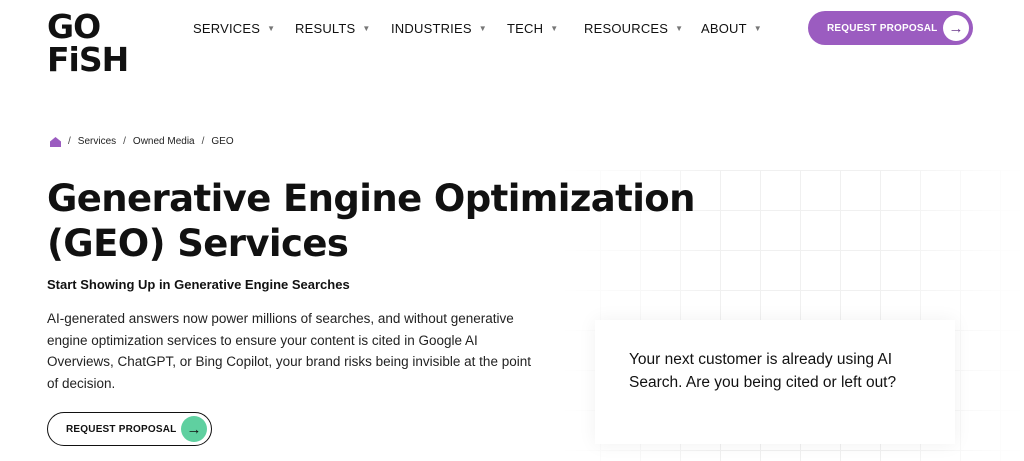 Image resolution: width=1024 pixels, height=461 pixels. What do you see at coordinates (626, 28) in the screenshot?
I see `nav-item-label: RESOURCES` at bounding box center [626, 28].